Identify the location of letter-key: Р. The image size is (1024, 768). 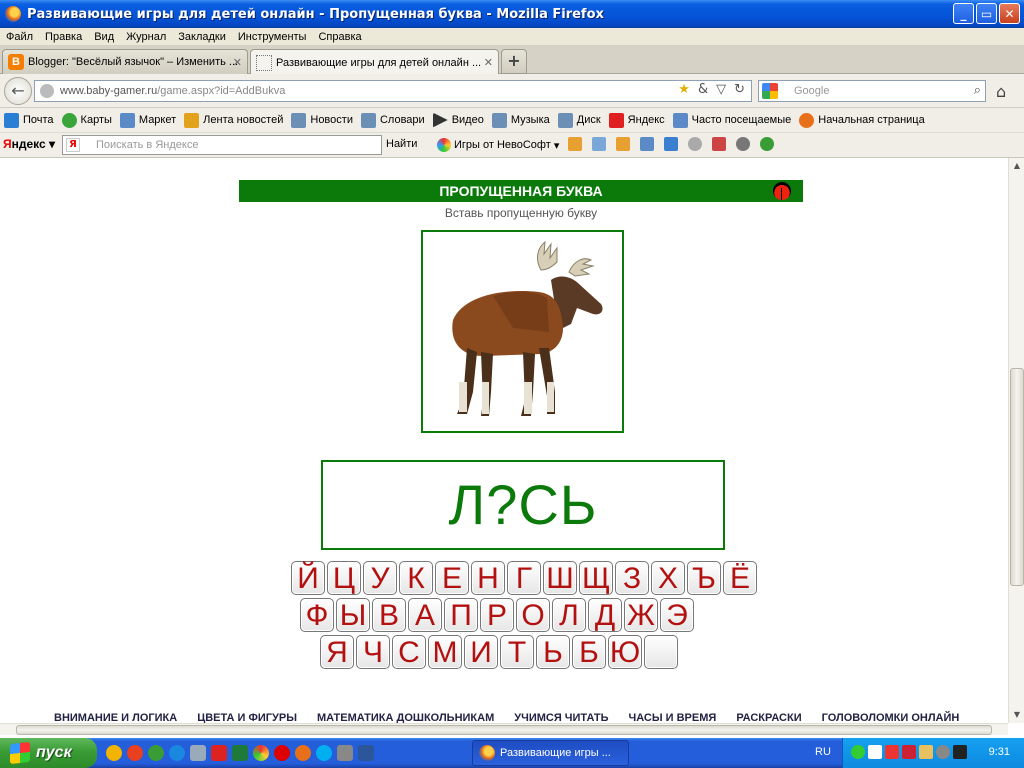
(497, 615).